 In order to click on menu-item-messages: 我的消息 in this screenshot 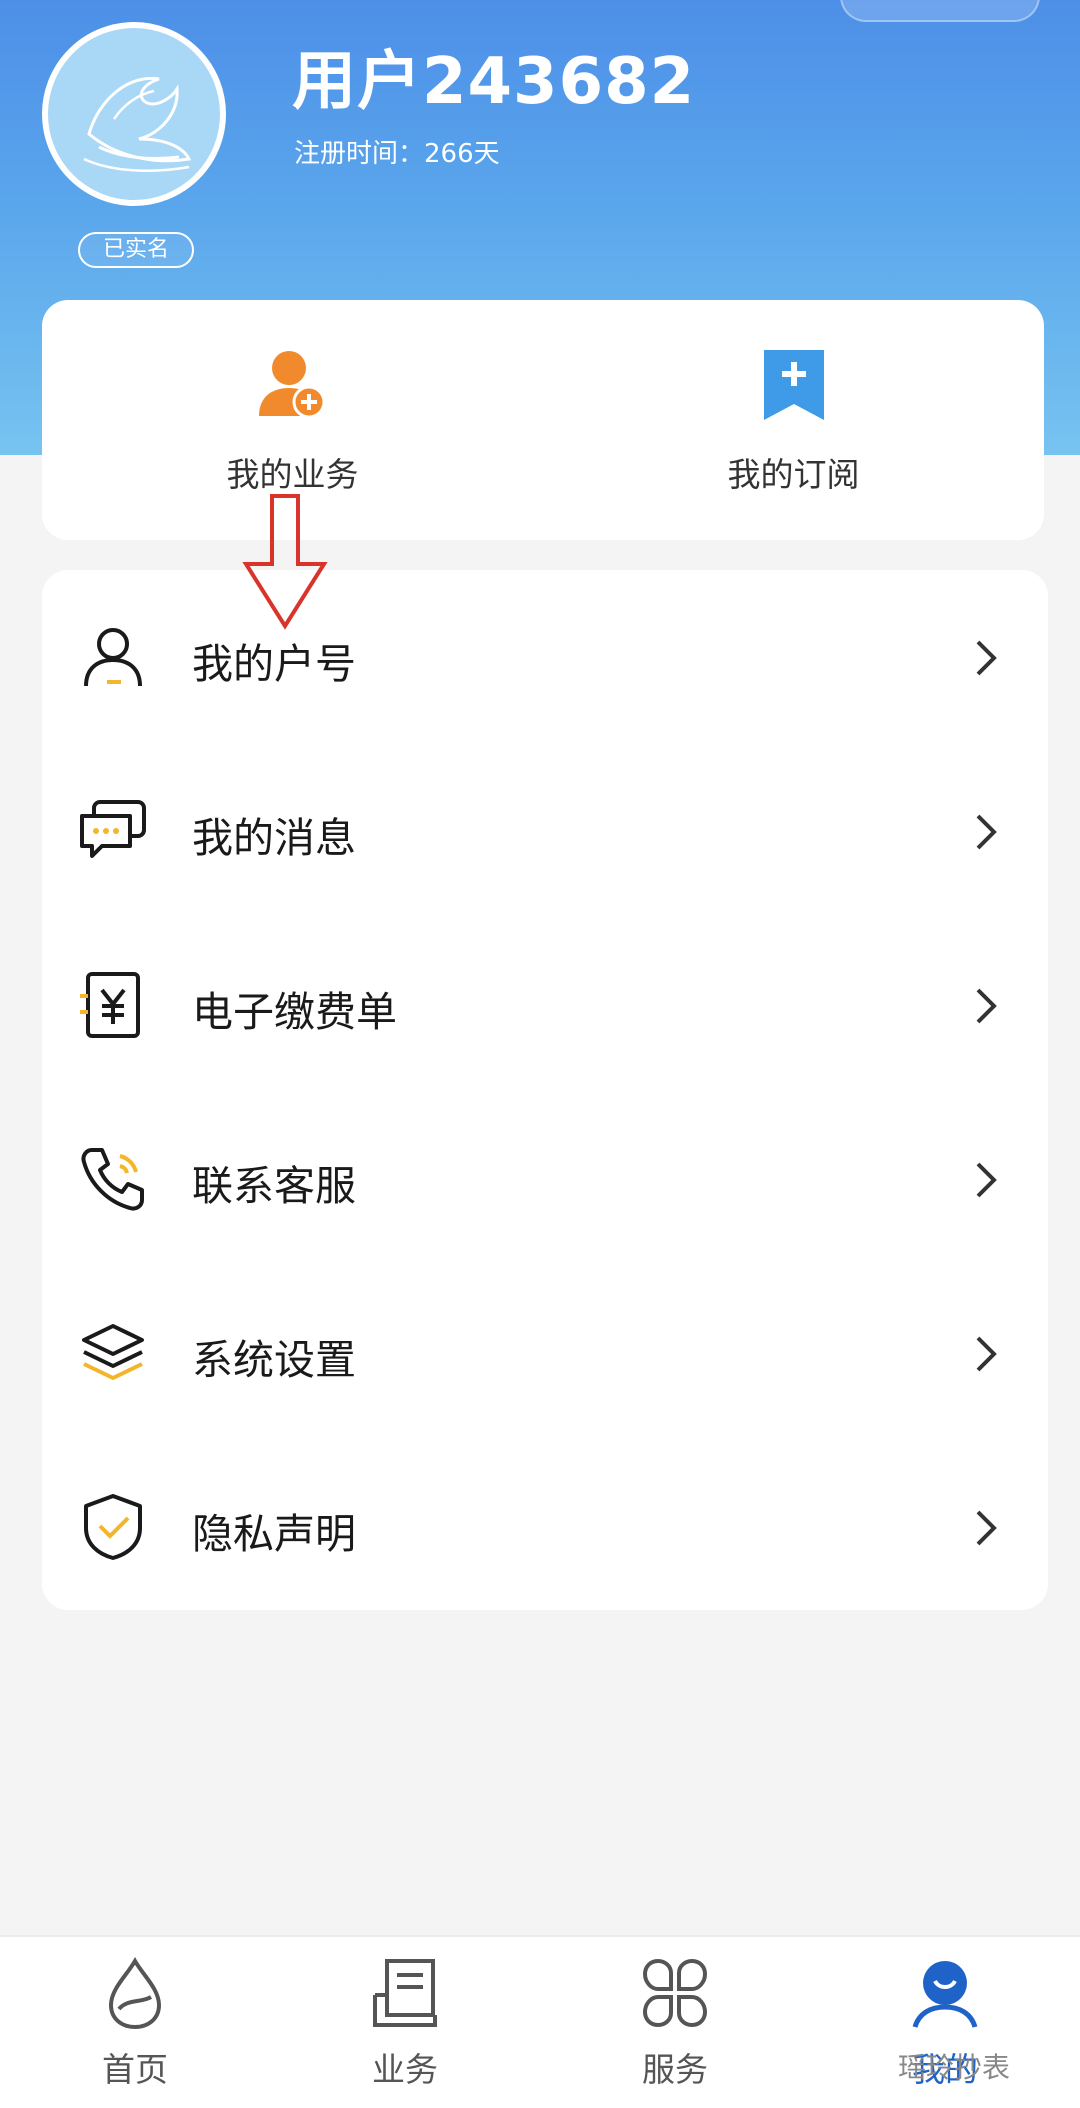, I will do `click(545, 831)`.